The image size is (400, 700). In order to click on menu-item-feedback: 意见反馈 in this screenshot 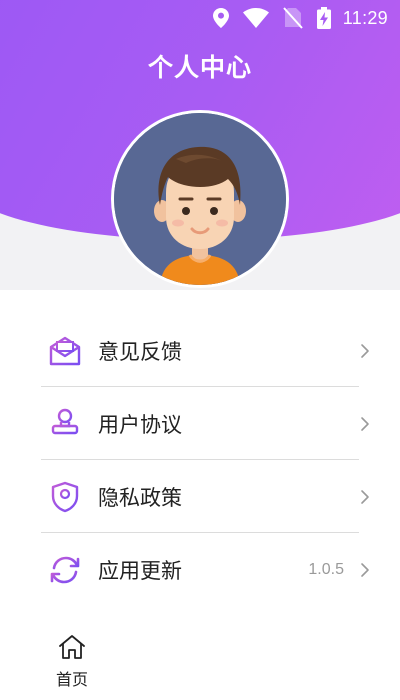, I will do `click(200, 350)`.